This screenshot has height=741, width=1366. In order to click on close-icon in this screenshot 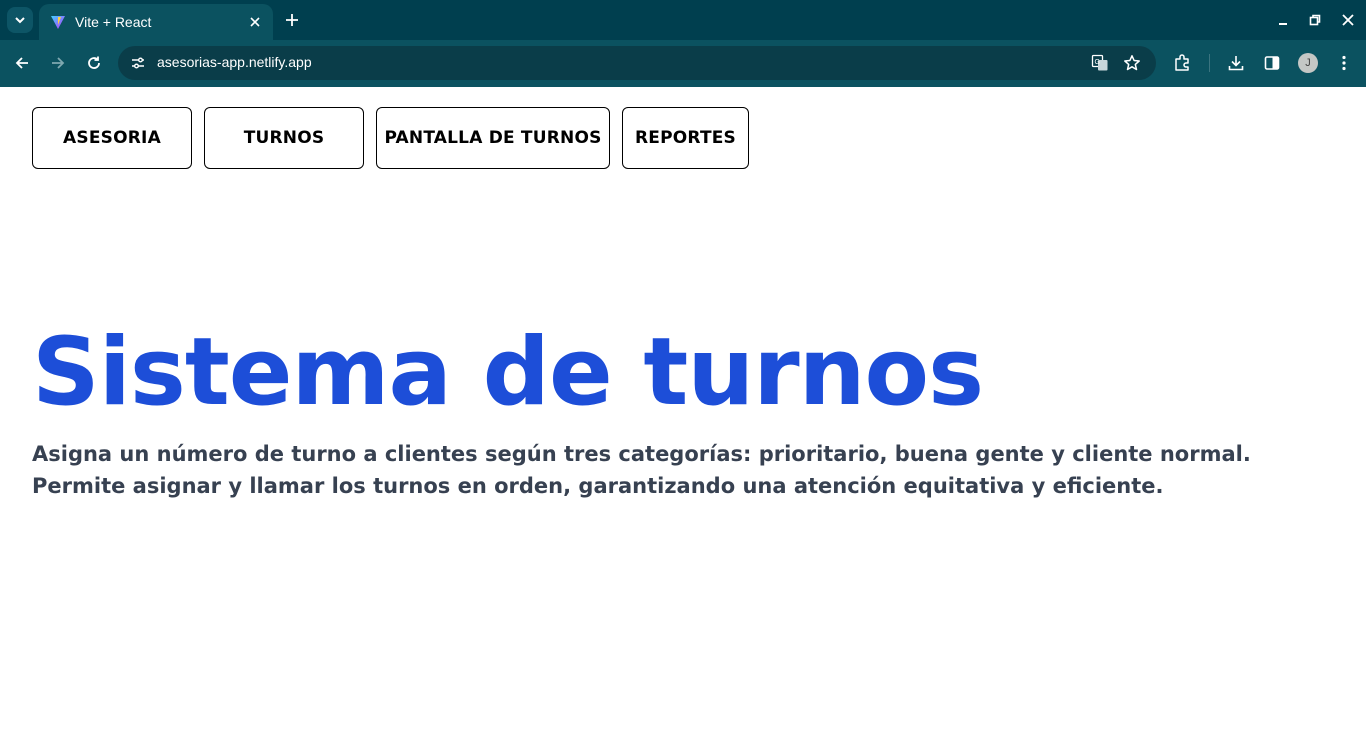, I will do `click(1348, 20)`.